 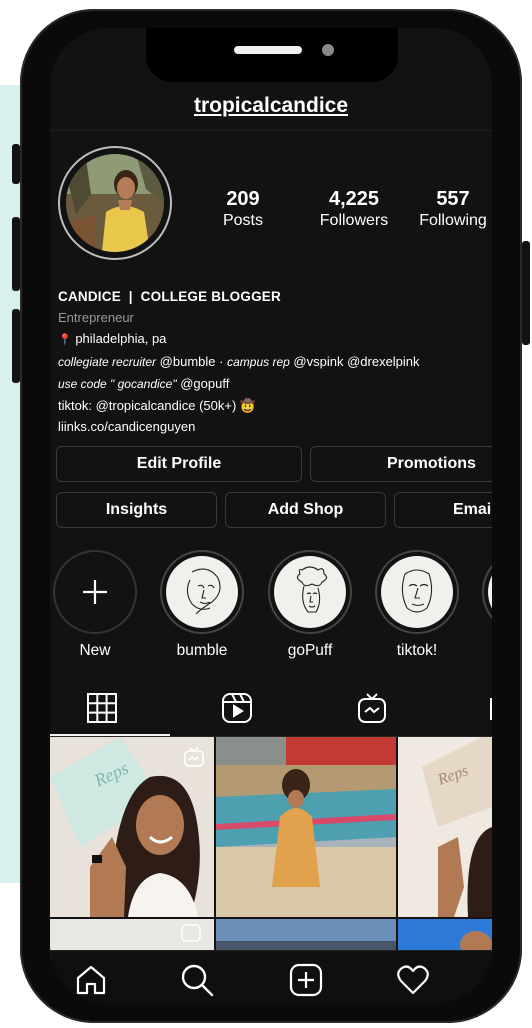 I want to click on bio-location-line: 📍 philadelphia, pa, so click(x=273, y=339).